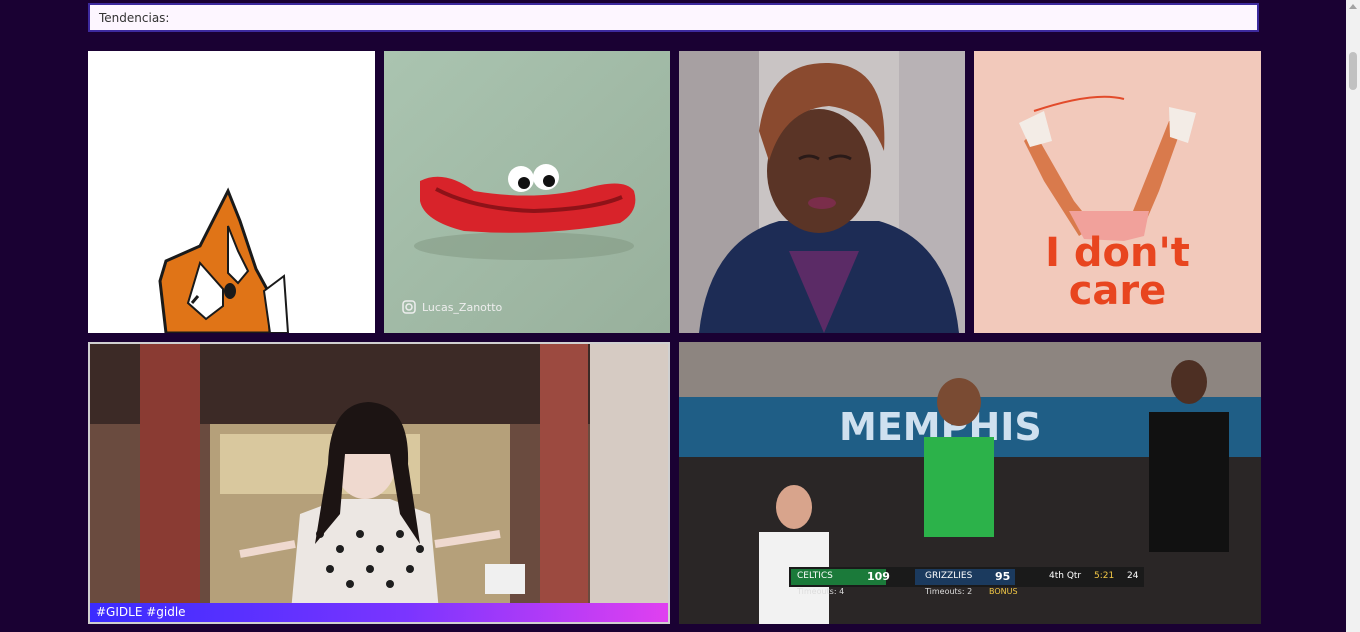 This screenshot has height=632, width=1360. I want to click on page-scrollbar, so click(1353, 316).